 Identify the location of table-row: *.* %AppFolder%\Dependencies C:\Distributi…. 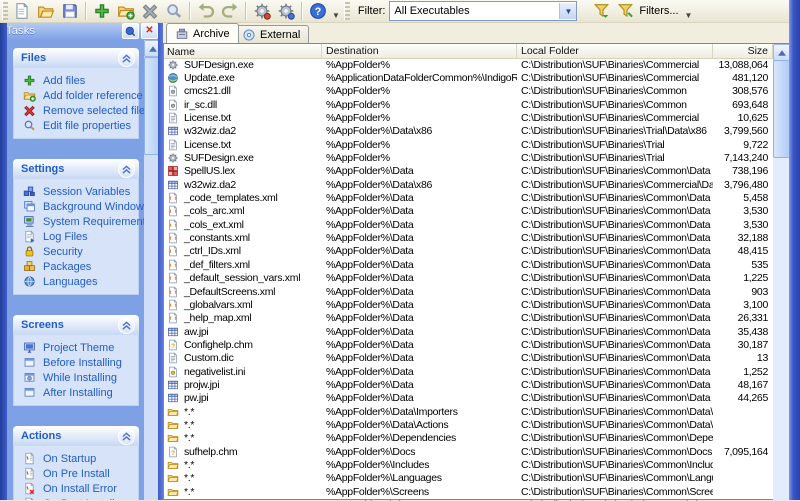
(468, 438).